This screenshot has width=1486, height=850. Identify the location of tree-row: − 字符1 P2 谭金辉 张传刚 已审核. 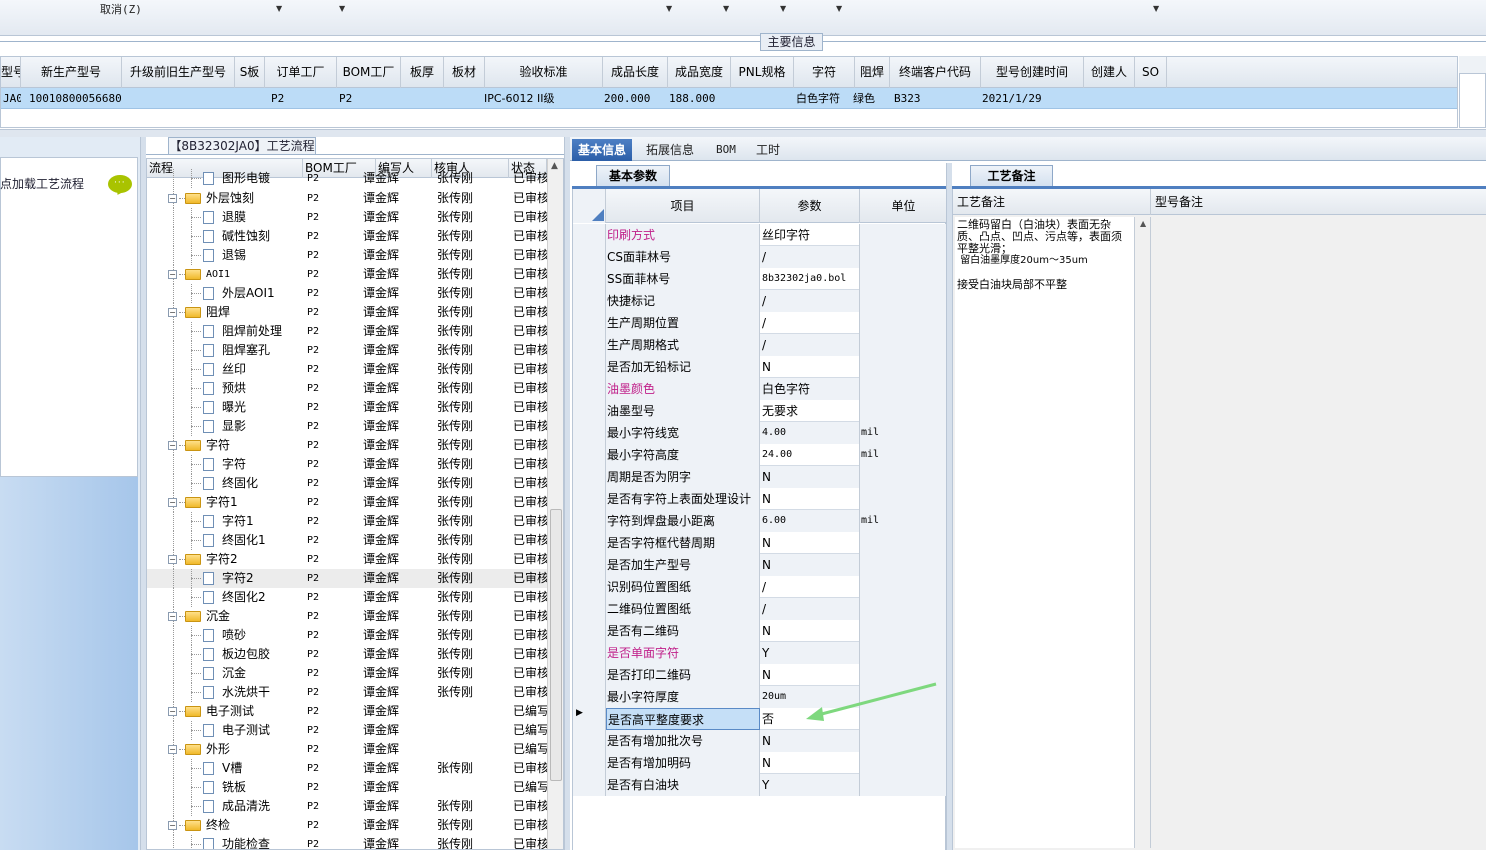
(347, 502).